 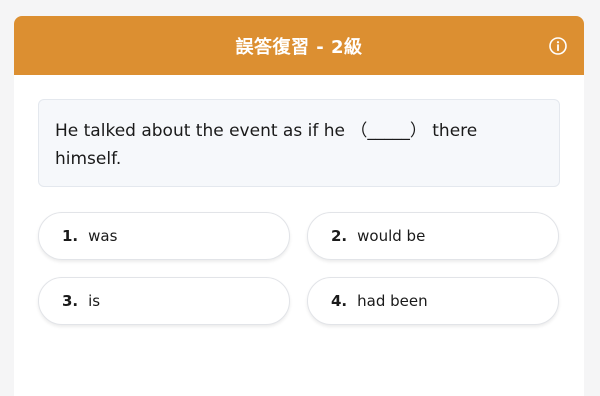 What do you see at coordinates (339, 236) in the screenshot?
I see `option-number: 2.` at bounding box center [339, 236].